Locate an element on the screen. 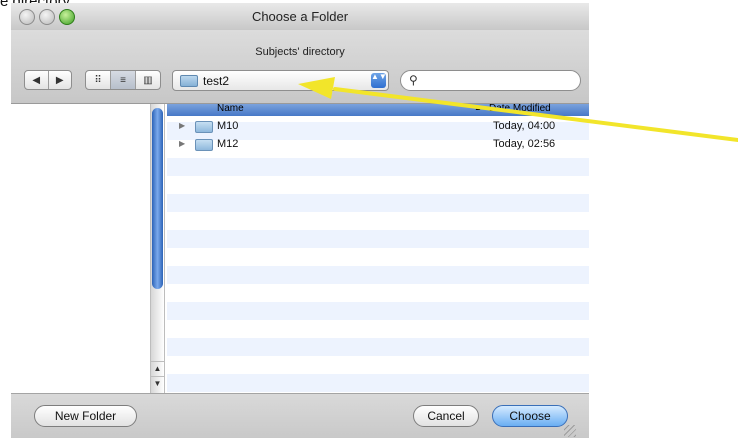  column-header-name: Name is located at coordinates (230, 108).